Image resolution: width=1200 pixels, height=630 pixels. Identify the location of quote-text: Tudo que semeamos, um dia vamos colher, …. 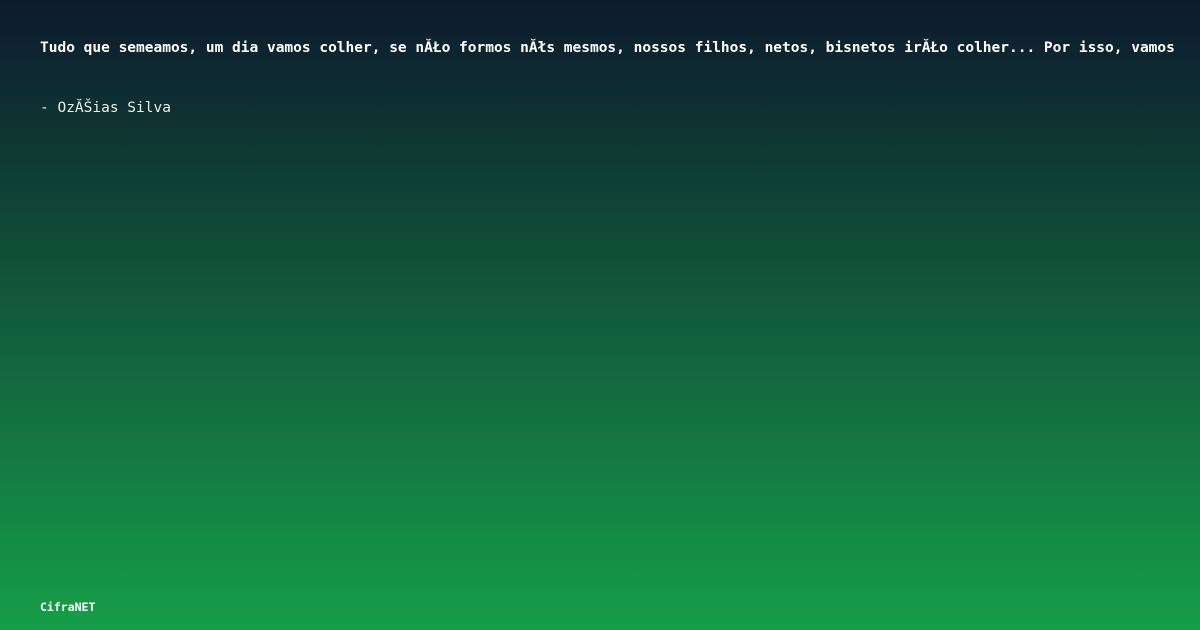
(607, 48).